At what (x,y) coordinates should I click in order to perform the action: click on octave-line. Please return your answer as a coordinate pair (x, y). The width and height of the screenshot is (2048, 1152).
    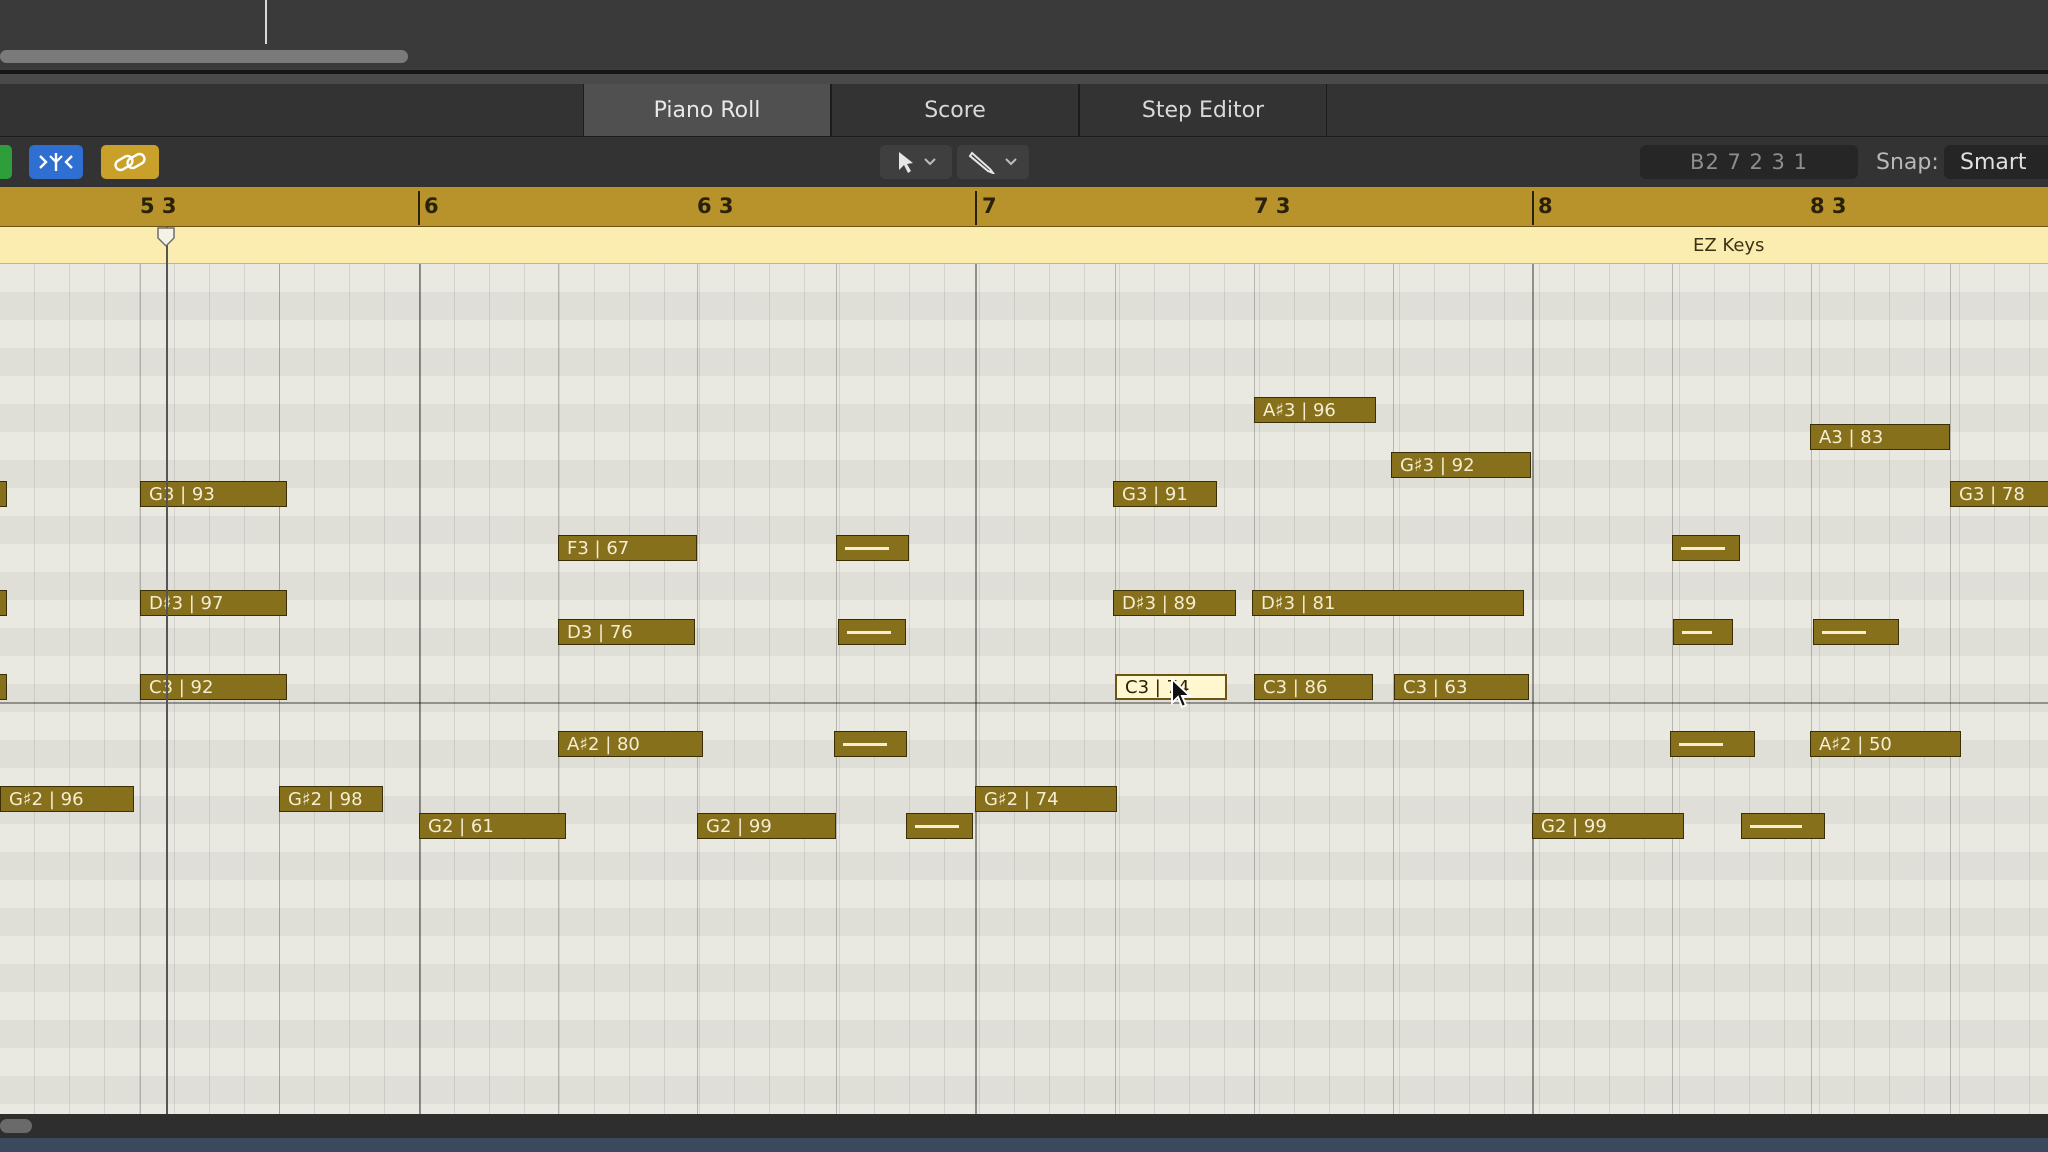
    Looking at the image, I should click on (1024, 703).